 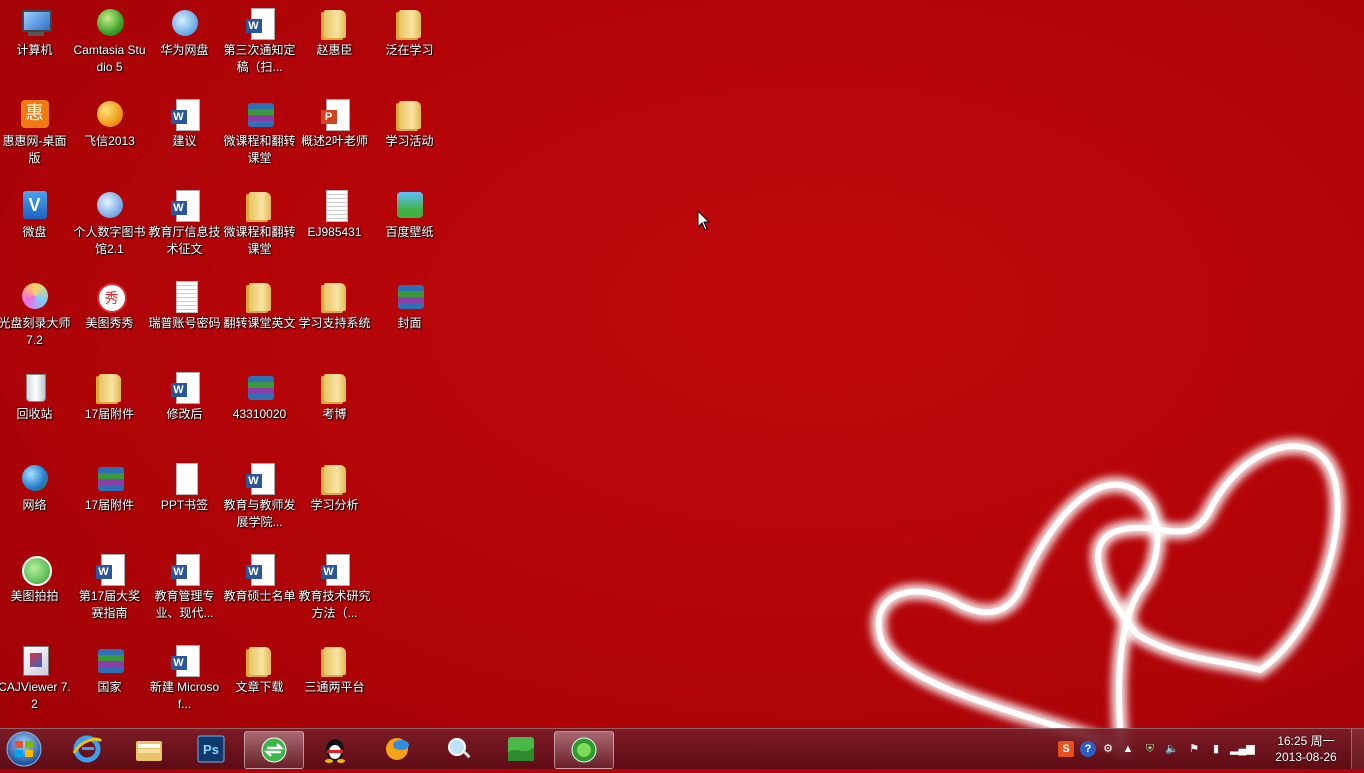 What do you see at coordinates (109, 134) in the screenshot?
I see `desktop-icon: 飞信2013` at bounding box center [109, 134].